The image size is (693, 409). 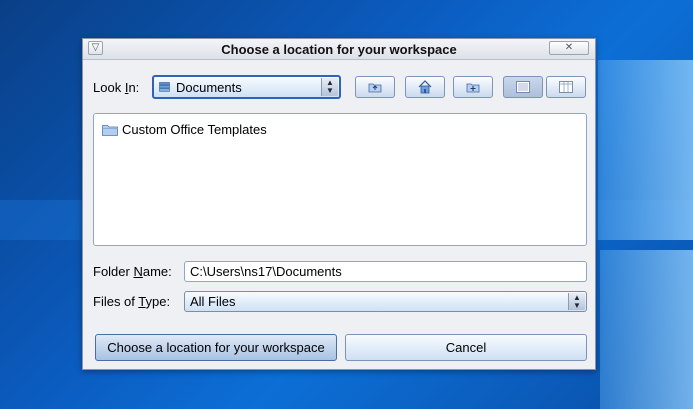 What do you see at coordinates (466, 347) in the screenshot?
I see `cancel-button: Cancel` at bounding box center [466, 347].